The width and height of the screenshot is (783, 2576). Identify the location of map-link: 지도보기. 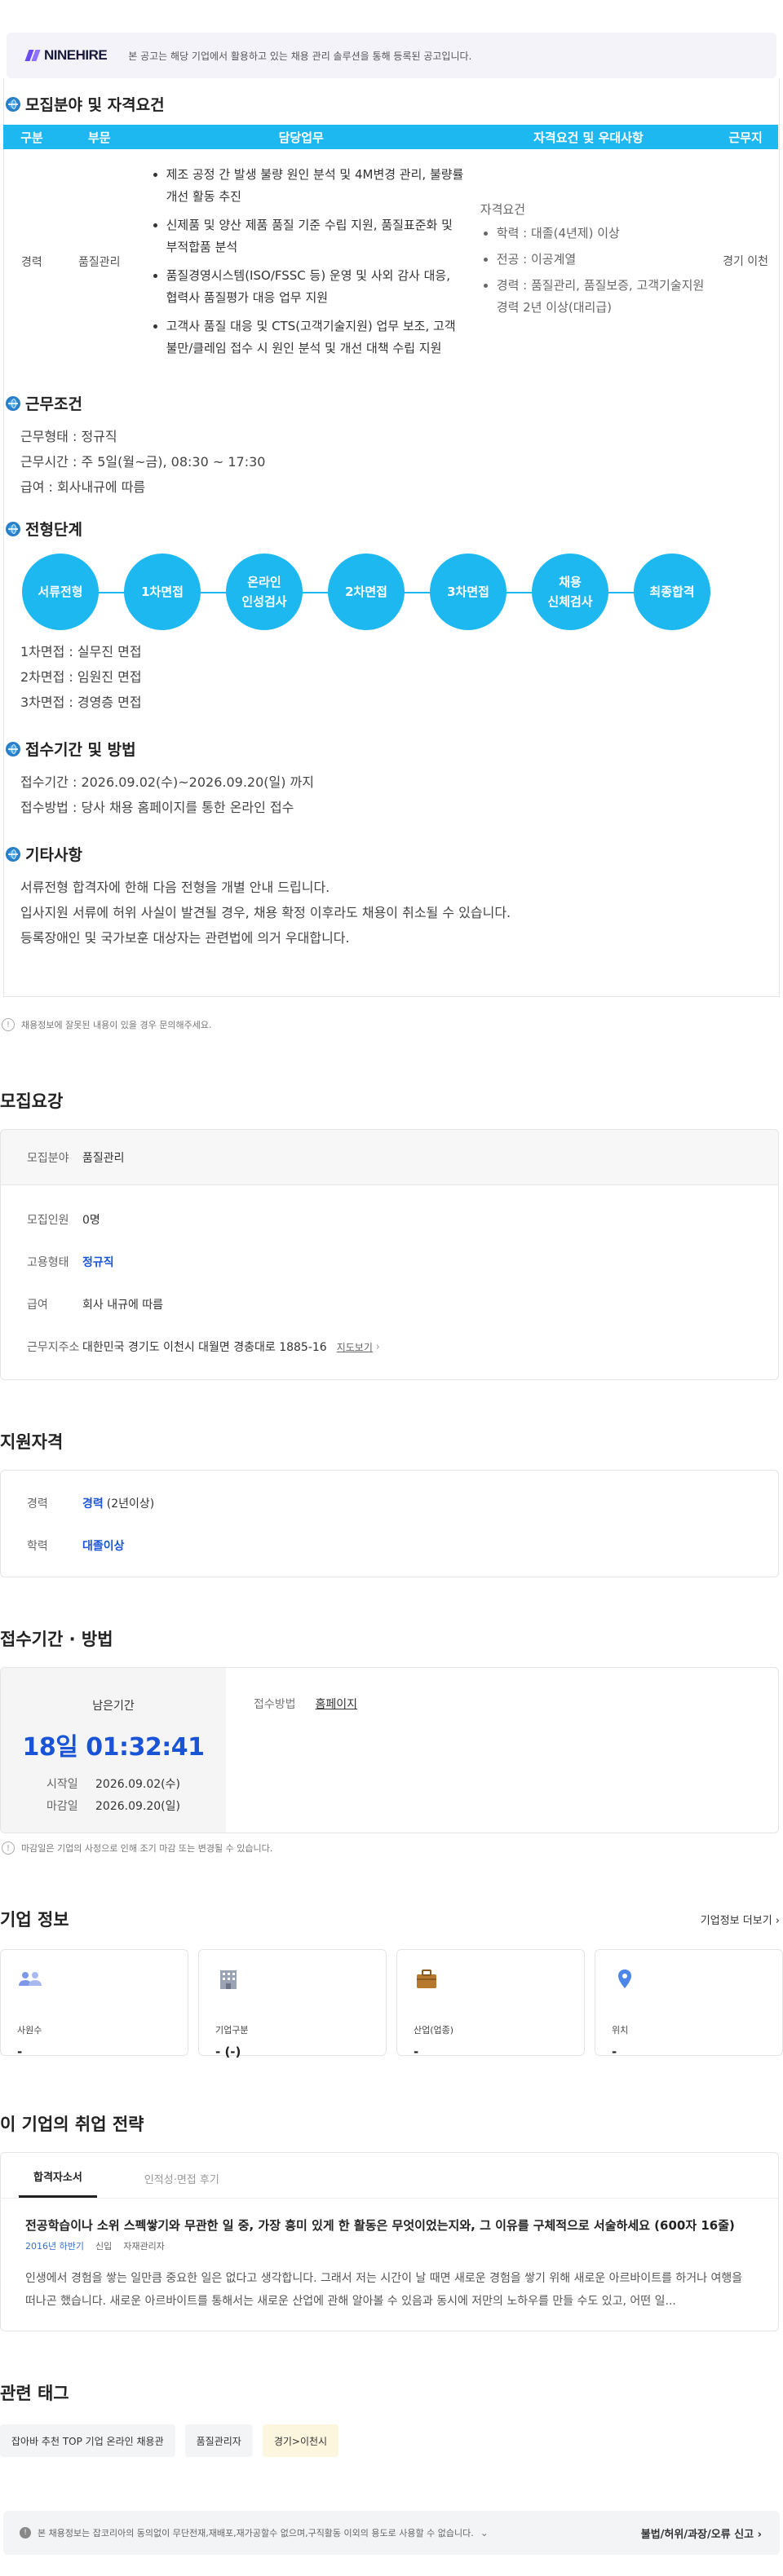
(355, 1347).